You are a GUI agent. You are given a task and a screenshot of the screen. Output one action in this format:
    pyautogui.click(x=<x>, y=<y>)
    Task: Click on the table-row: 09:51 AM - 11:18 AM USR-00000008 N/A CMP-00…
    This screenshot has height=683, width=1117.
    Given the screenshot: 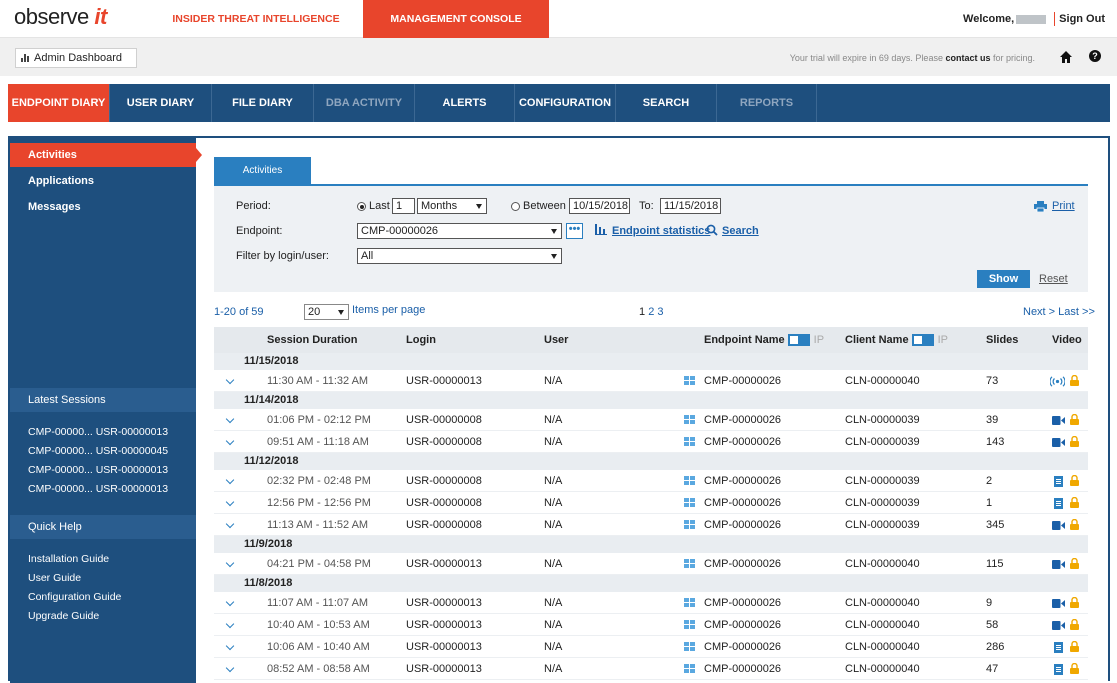 What is the action you would take?
    pyautogui.click(x=651, y=442)
    